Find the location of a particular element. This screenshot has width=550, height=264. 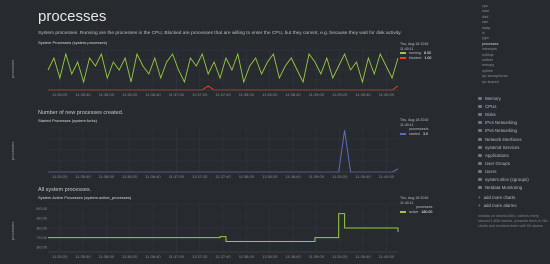

sidebar-item-cpus: CPUs is located at coordinates (487, 106).